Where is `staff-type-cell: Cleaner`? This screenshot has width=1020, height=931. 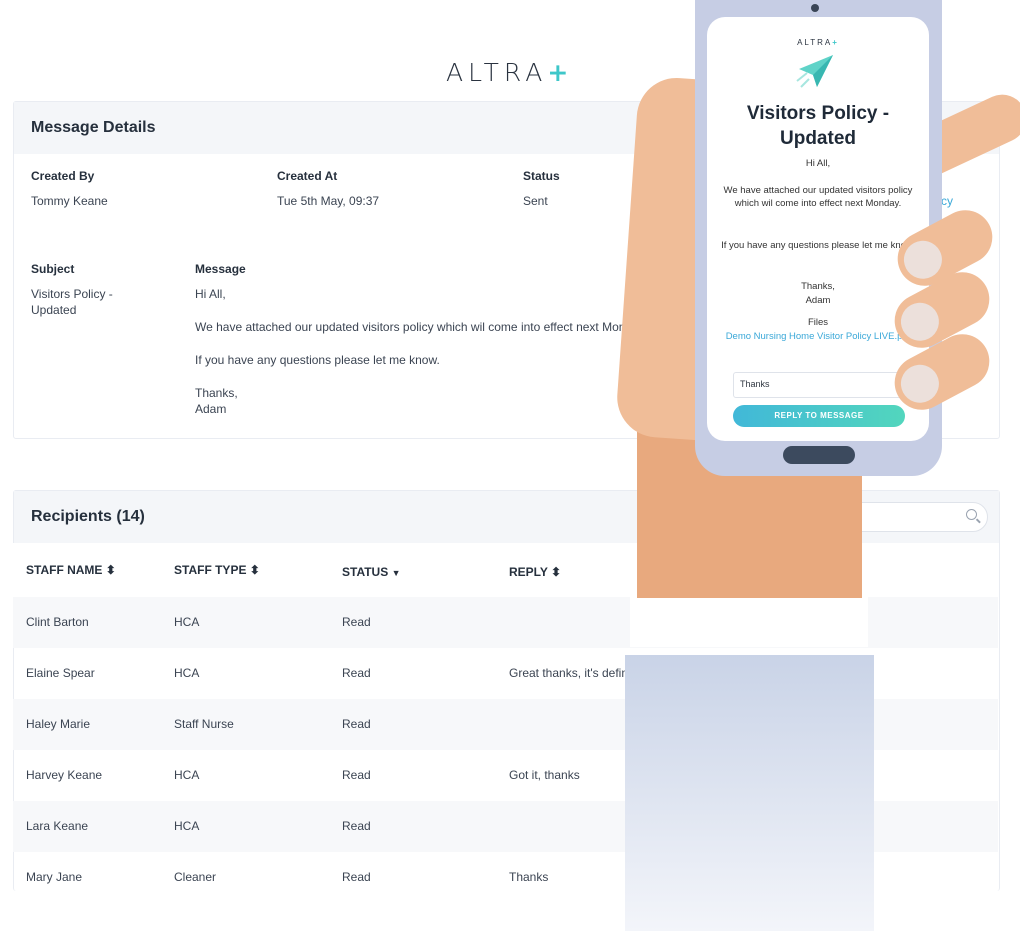 staff-type-cell: Cleaner is located at coordinates (195, 877).